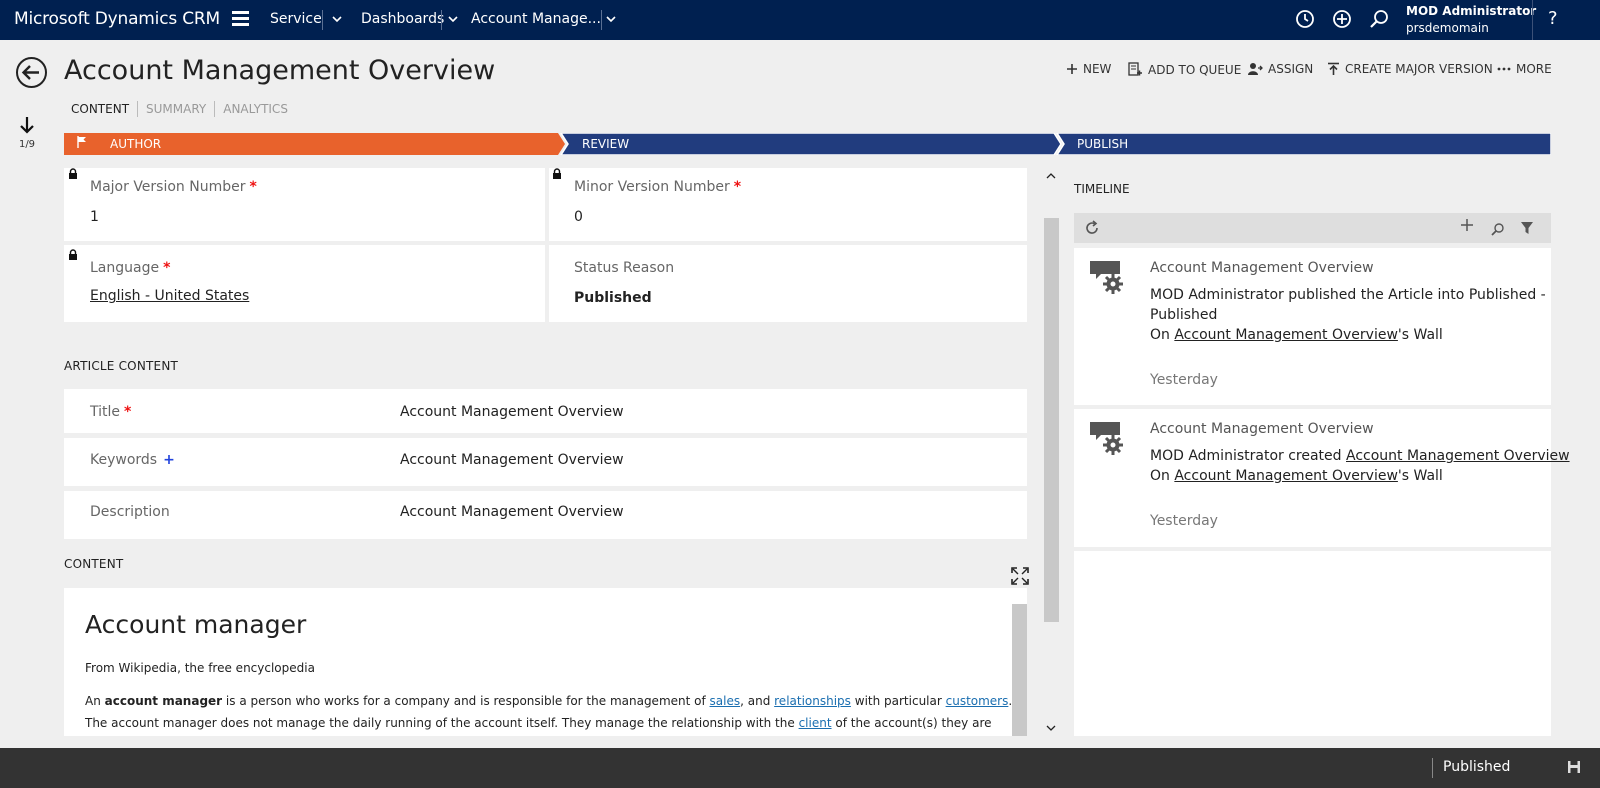  What do you see at coordinates (815, 723) in the screenshot?
I see `client-link: client` at bounding box center [815, 723].